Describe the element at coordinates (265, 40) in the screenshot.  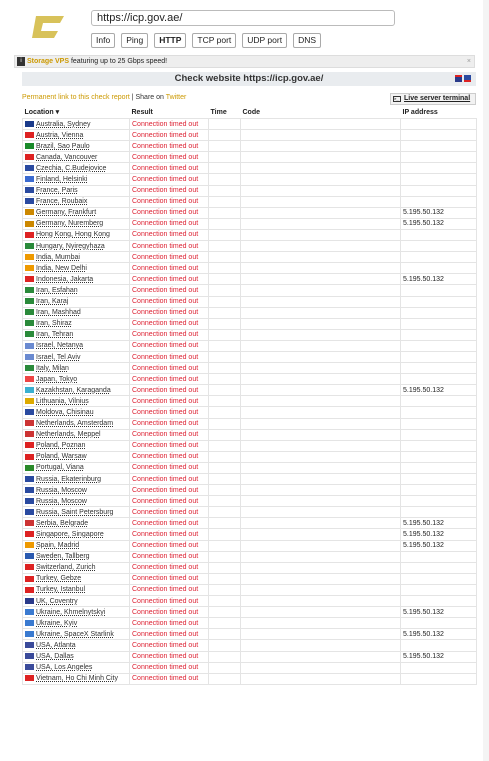
I see `tab-udp-port: UDP port` at that location.